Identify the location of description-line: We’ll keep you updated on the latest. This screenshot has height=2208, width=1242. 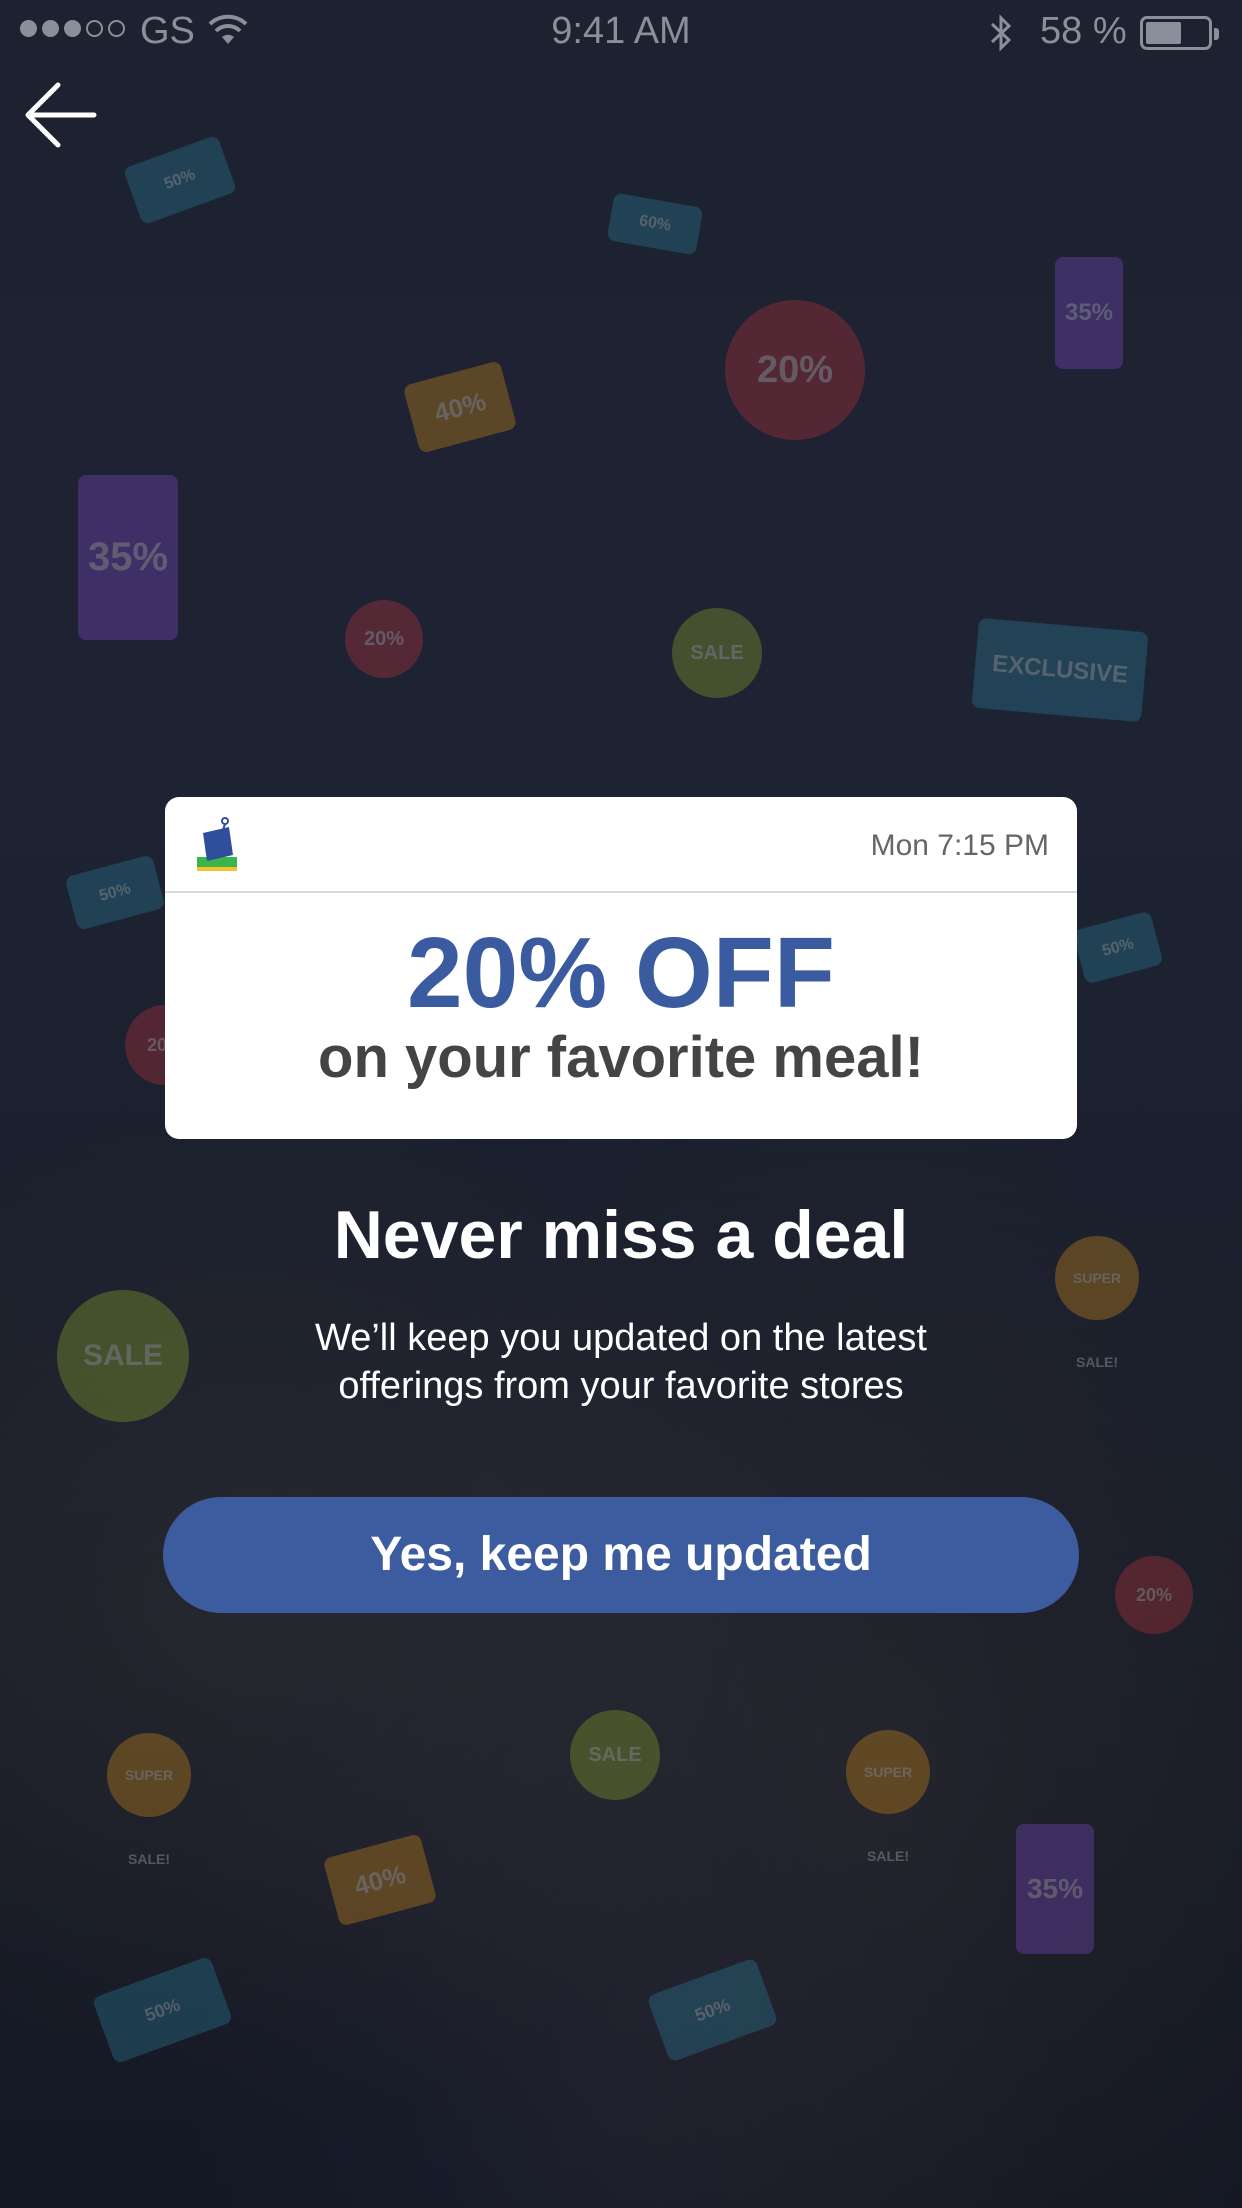
(621, 1338).